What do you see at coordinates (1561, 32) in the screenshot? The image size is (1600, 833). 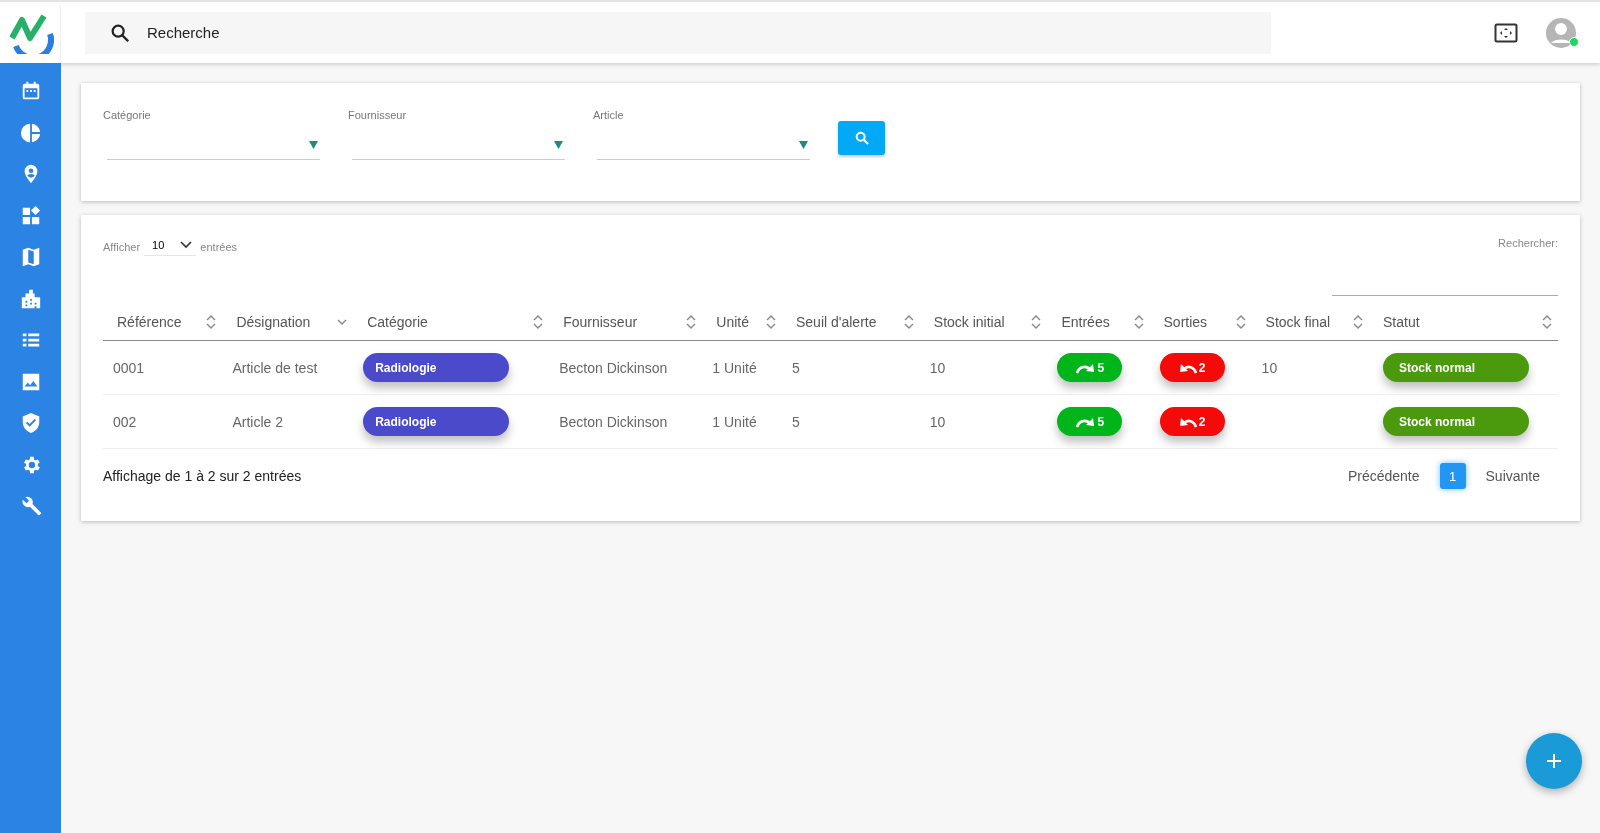 I see `user-avatar` at bounding box center [1561, 32].